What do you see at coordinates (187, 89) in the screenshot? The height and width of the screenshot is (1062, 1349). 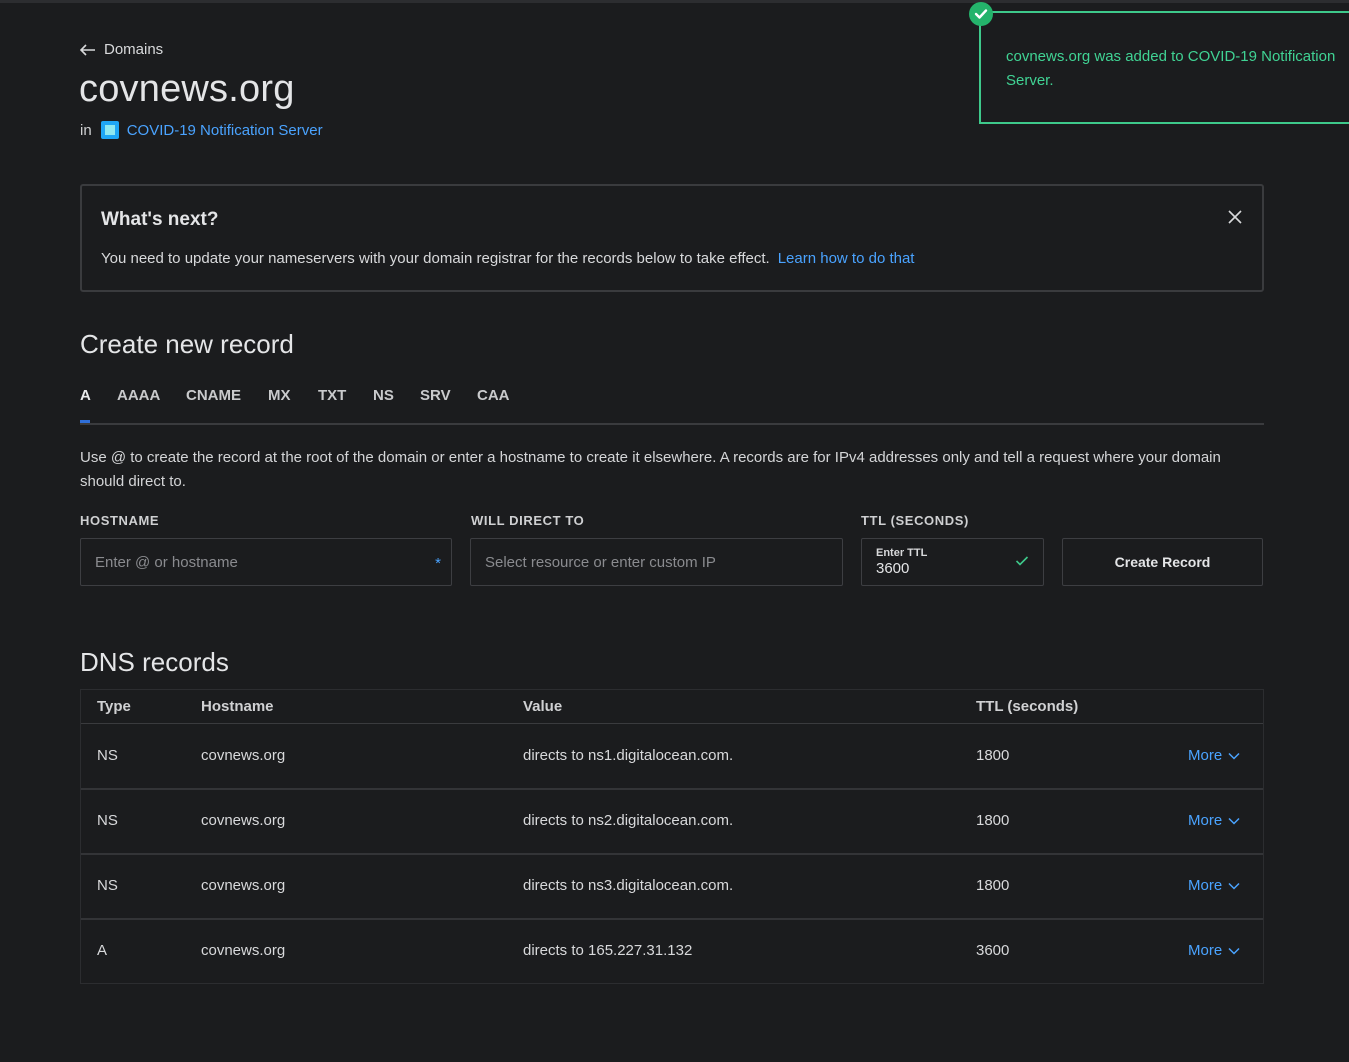 I see `page-title: covnews.org` at bounding box center [187, 89].